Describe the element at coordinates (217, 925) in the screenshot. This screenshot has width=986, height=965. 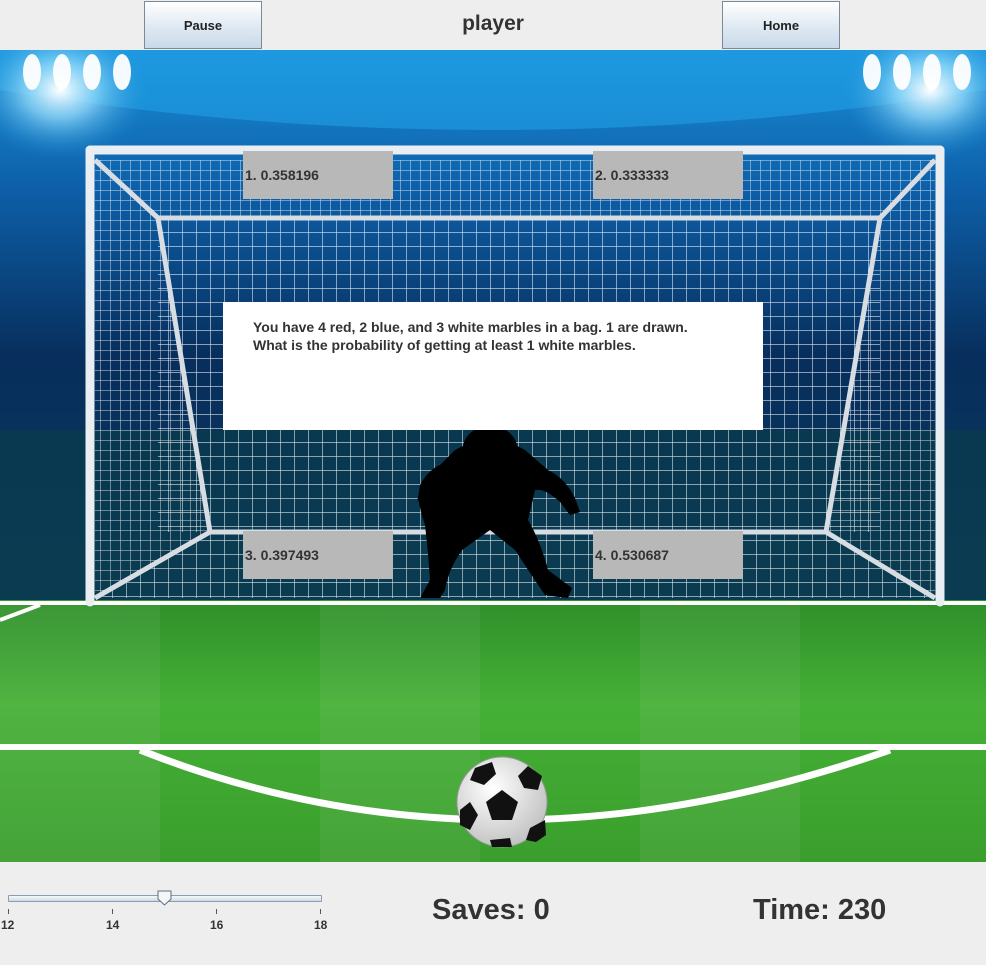
I see `slider-tick-label: 16` at that location.